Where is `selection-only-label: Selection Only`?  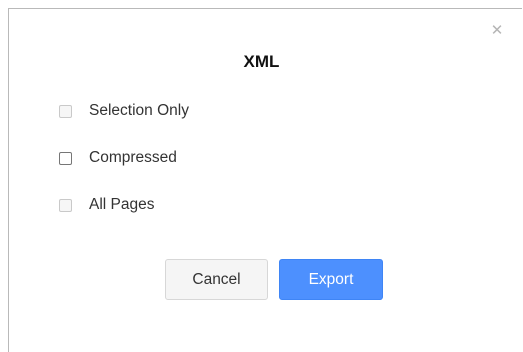 selection-only-label: Selection Only is located at coordinates (139, 110).